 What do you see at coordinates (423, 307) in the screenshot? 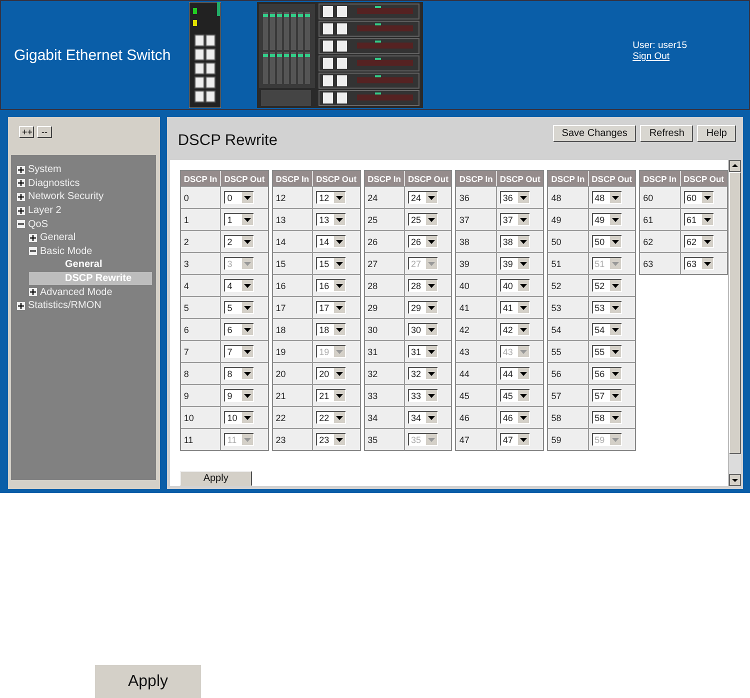
I see `value-dropdown: 29` at bounding box center [423, 307].